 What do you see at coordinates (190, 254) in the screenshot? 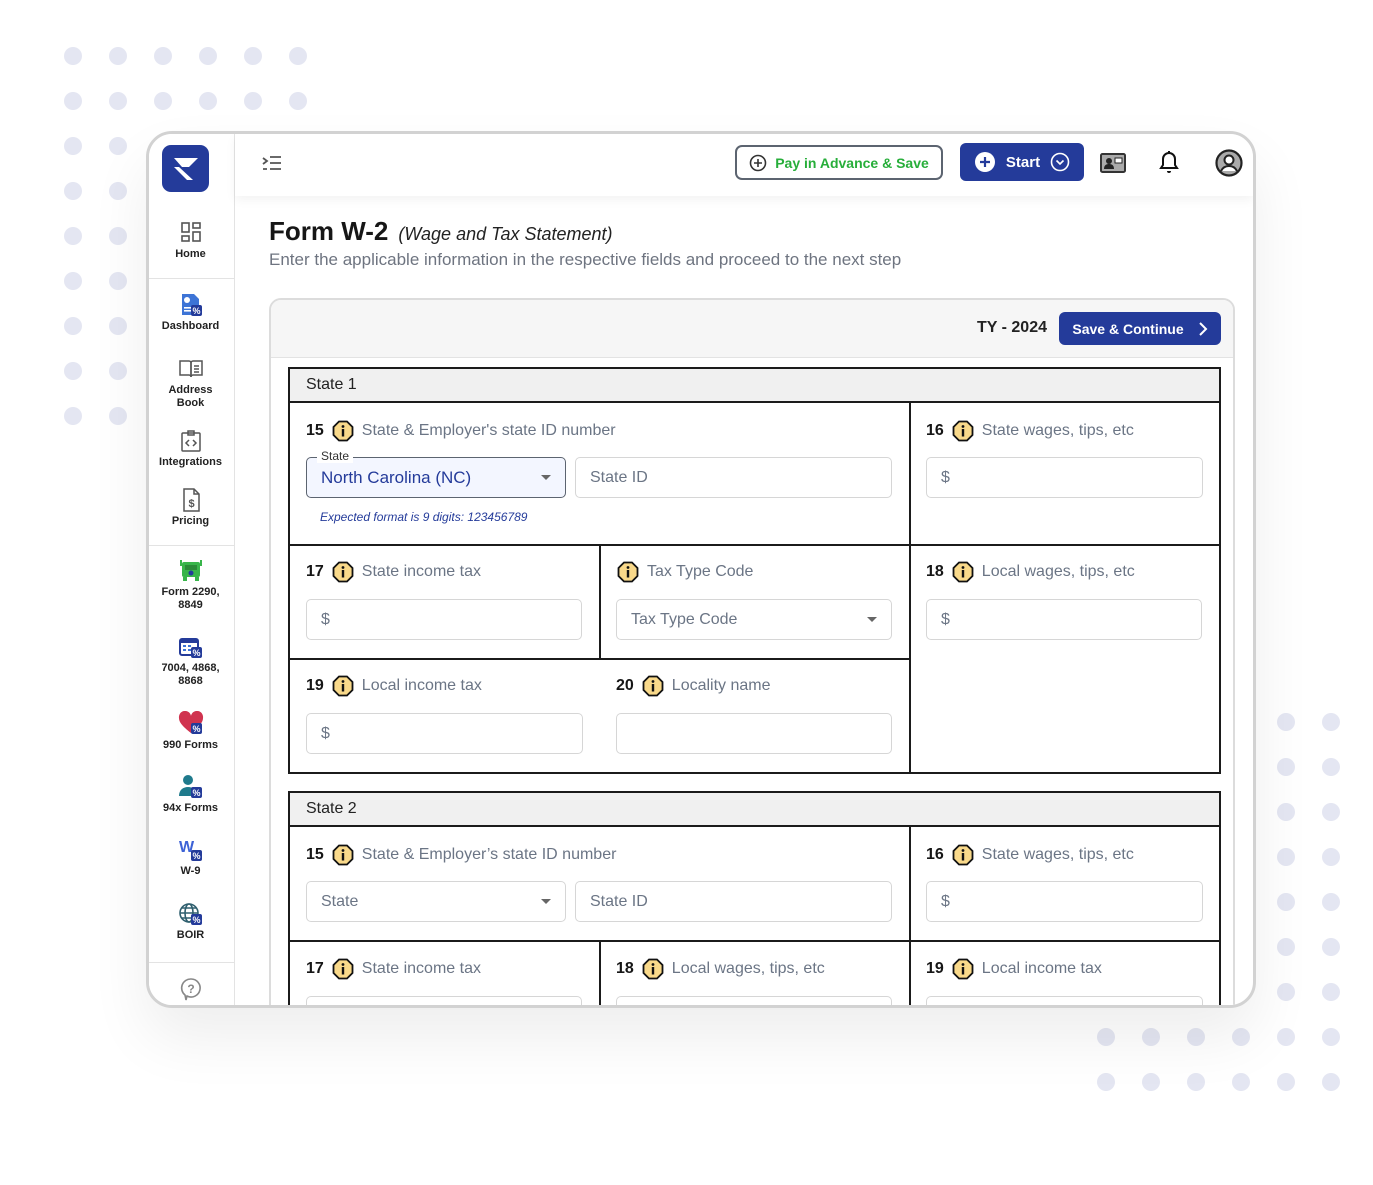
I see `sidebar-item-label: Home` at bounding box center [190, 254].